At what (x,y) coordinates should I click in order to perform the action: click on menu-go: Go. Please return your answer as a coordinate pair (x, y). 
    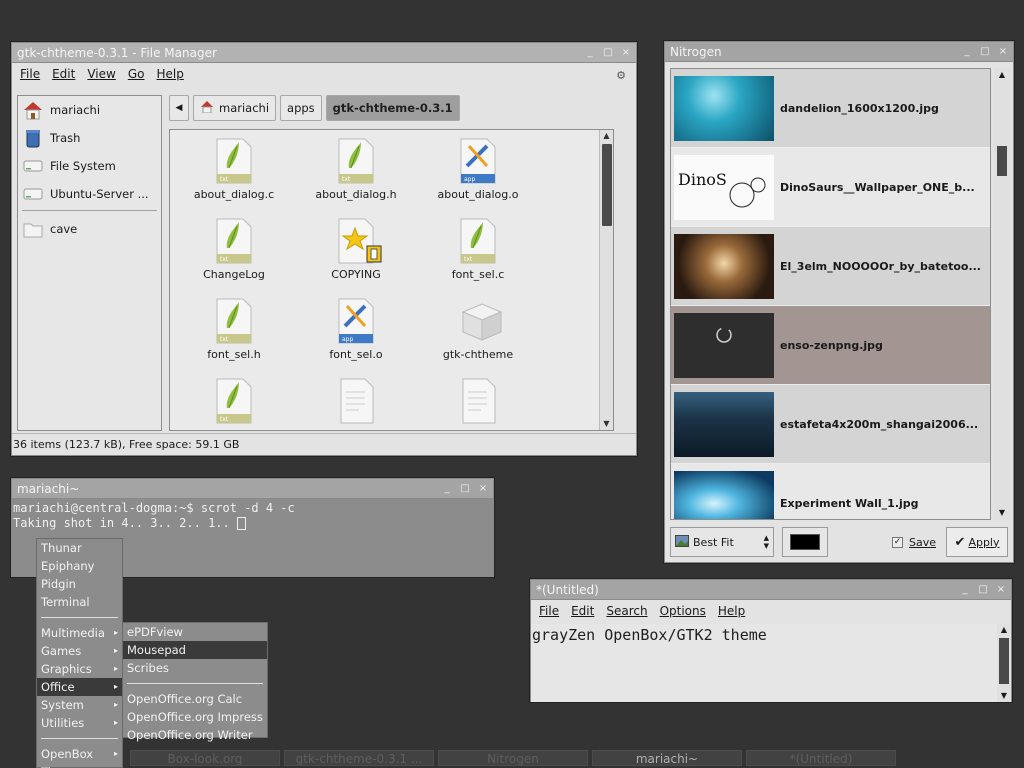
    Looking at the image, I should click on (136, 74).